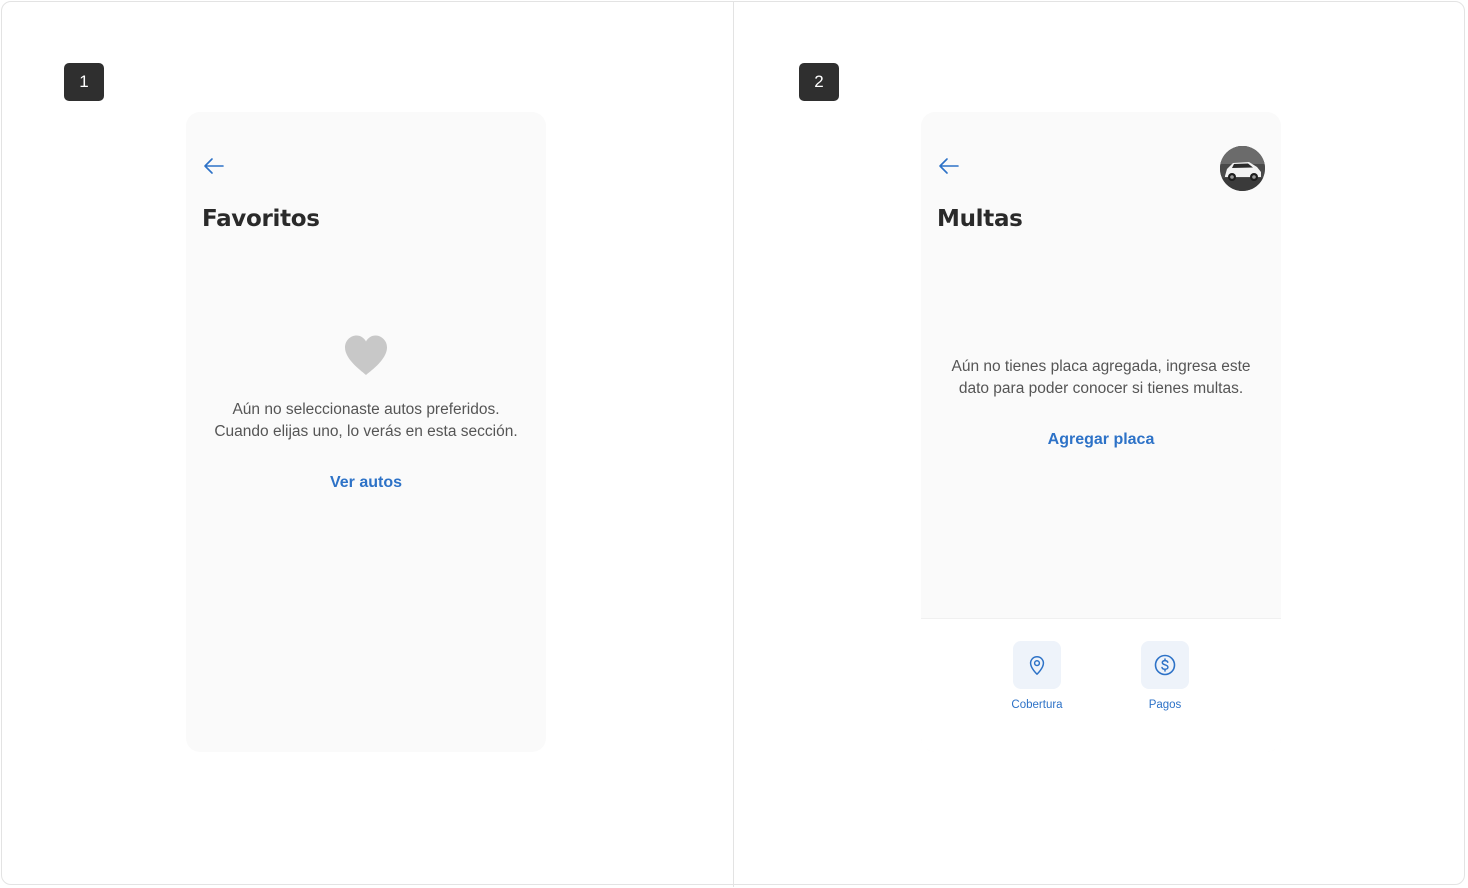 Image resolution: width=1468 pixels, height=888 pixels. Describe the element at coordinates (1101, 440) in the screenshot. I see `agregar-placa-link: Agregar placa` at that location.